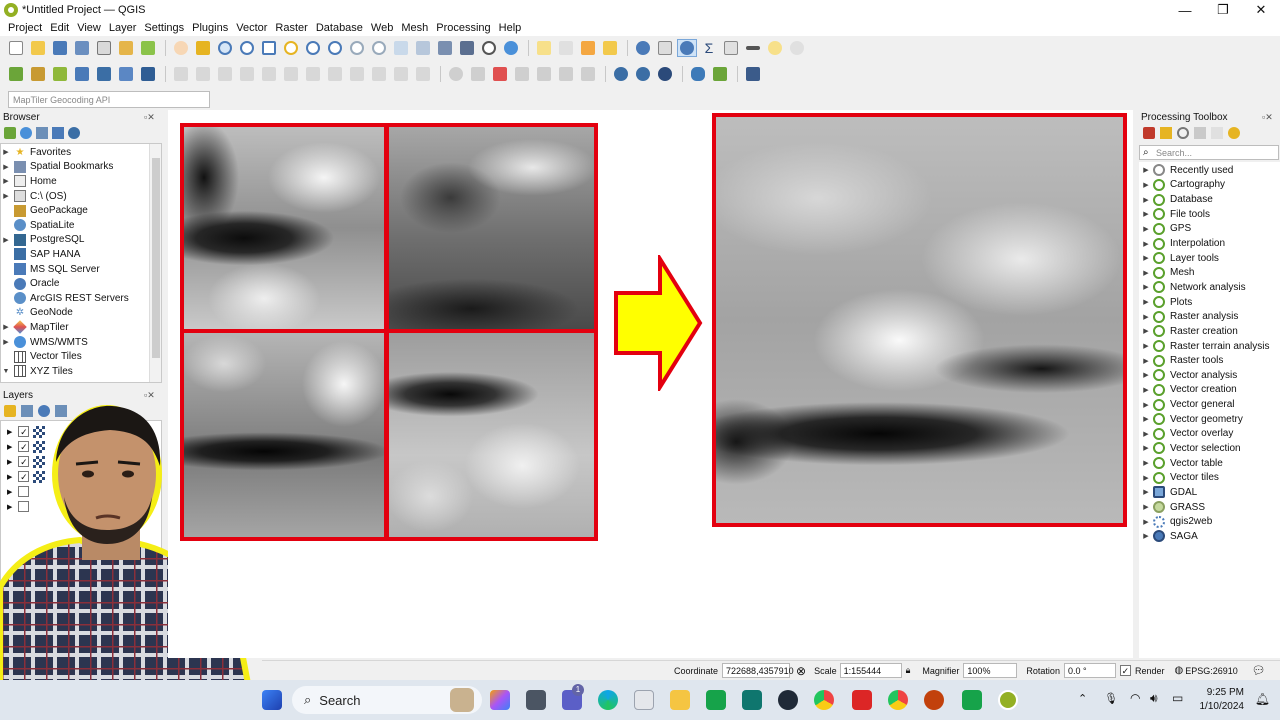 This screenshot has width=1280, height=720. Describe the element at coordinates (1209, 272) in the screenshot. I see `processing-item: ▶ Mesh` at that location.